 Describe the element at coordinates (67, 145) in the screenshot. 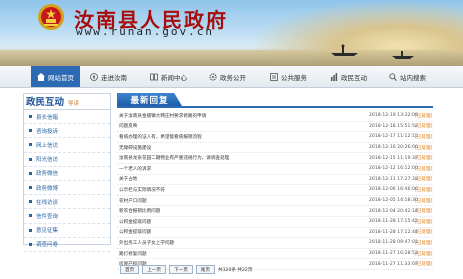

I see `sidebar-item-online-petition: 网上信访` at that location.